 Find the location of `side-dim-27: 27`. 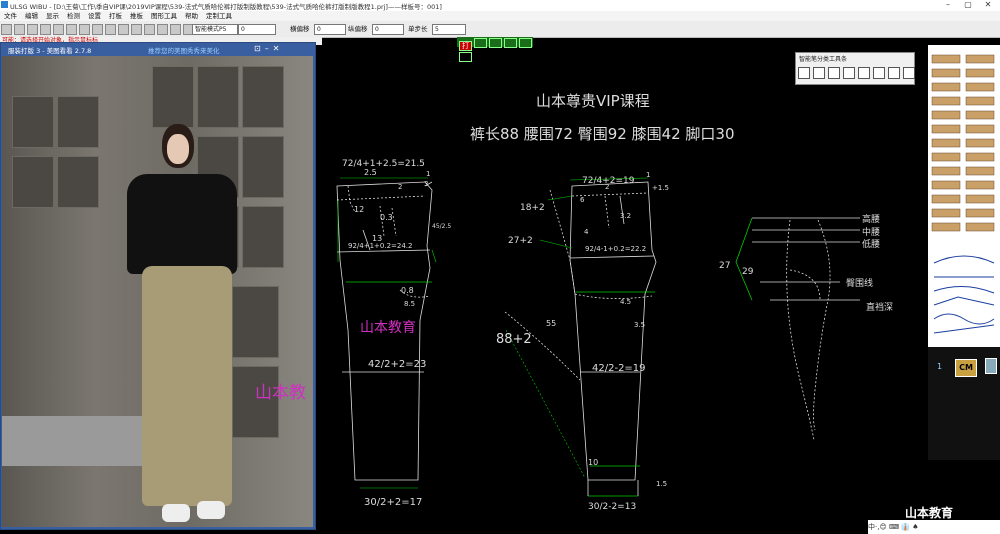

side-dim-27: 27 is located at coordinates (724, 266).